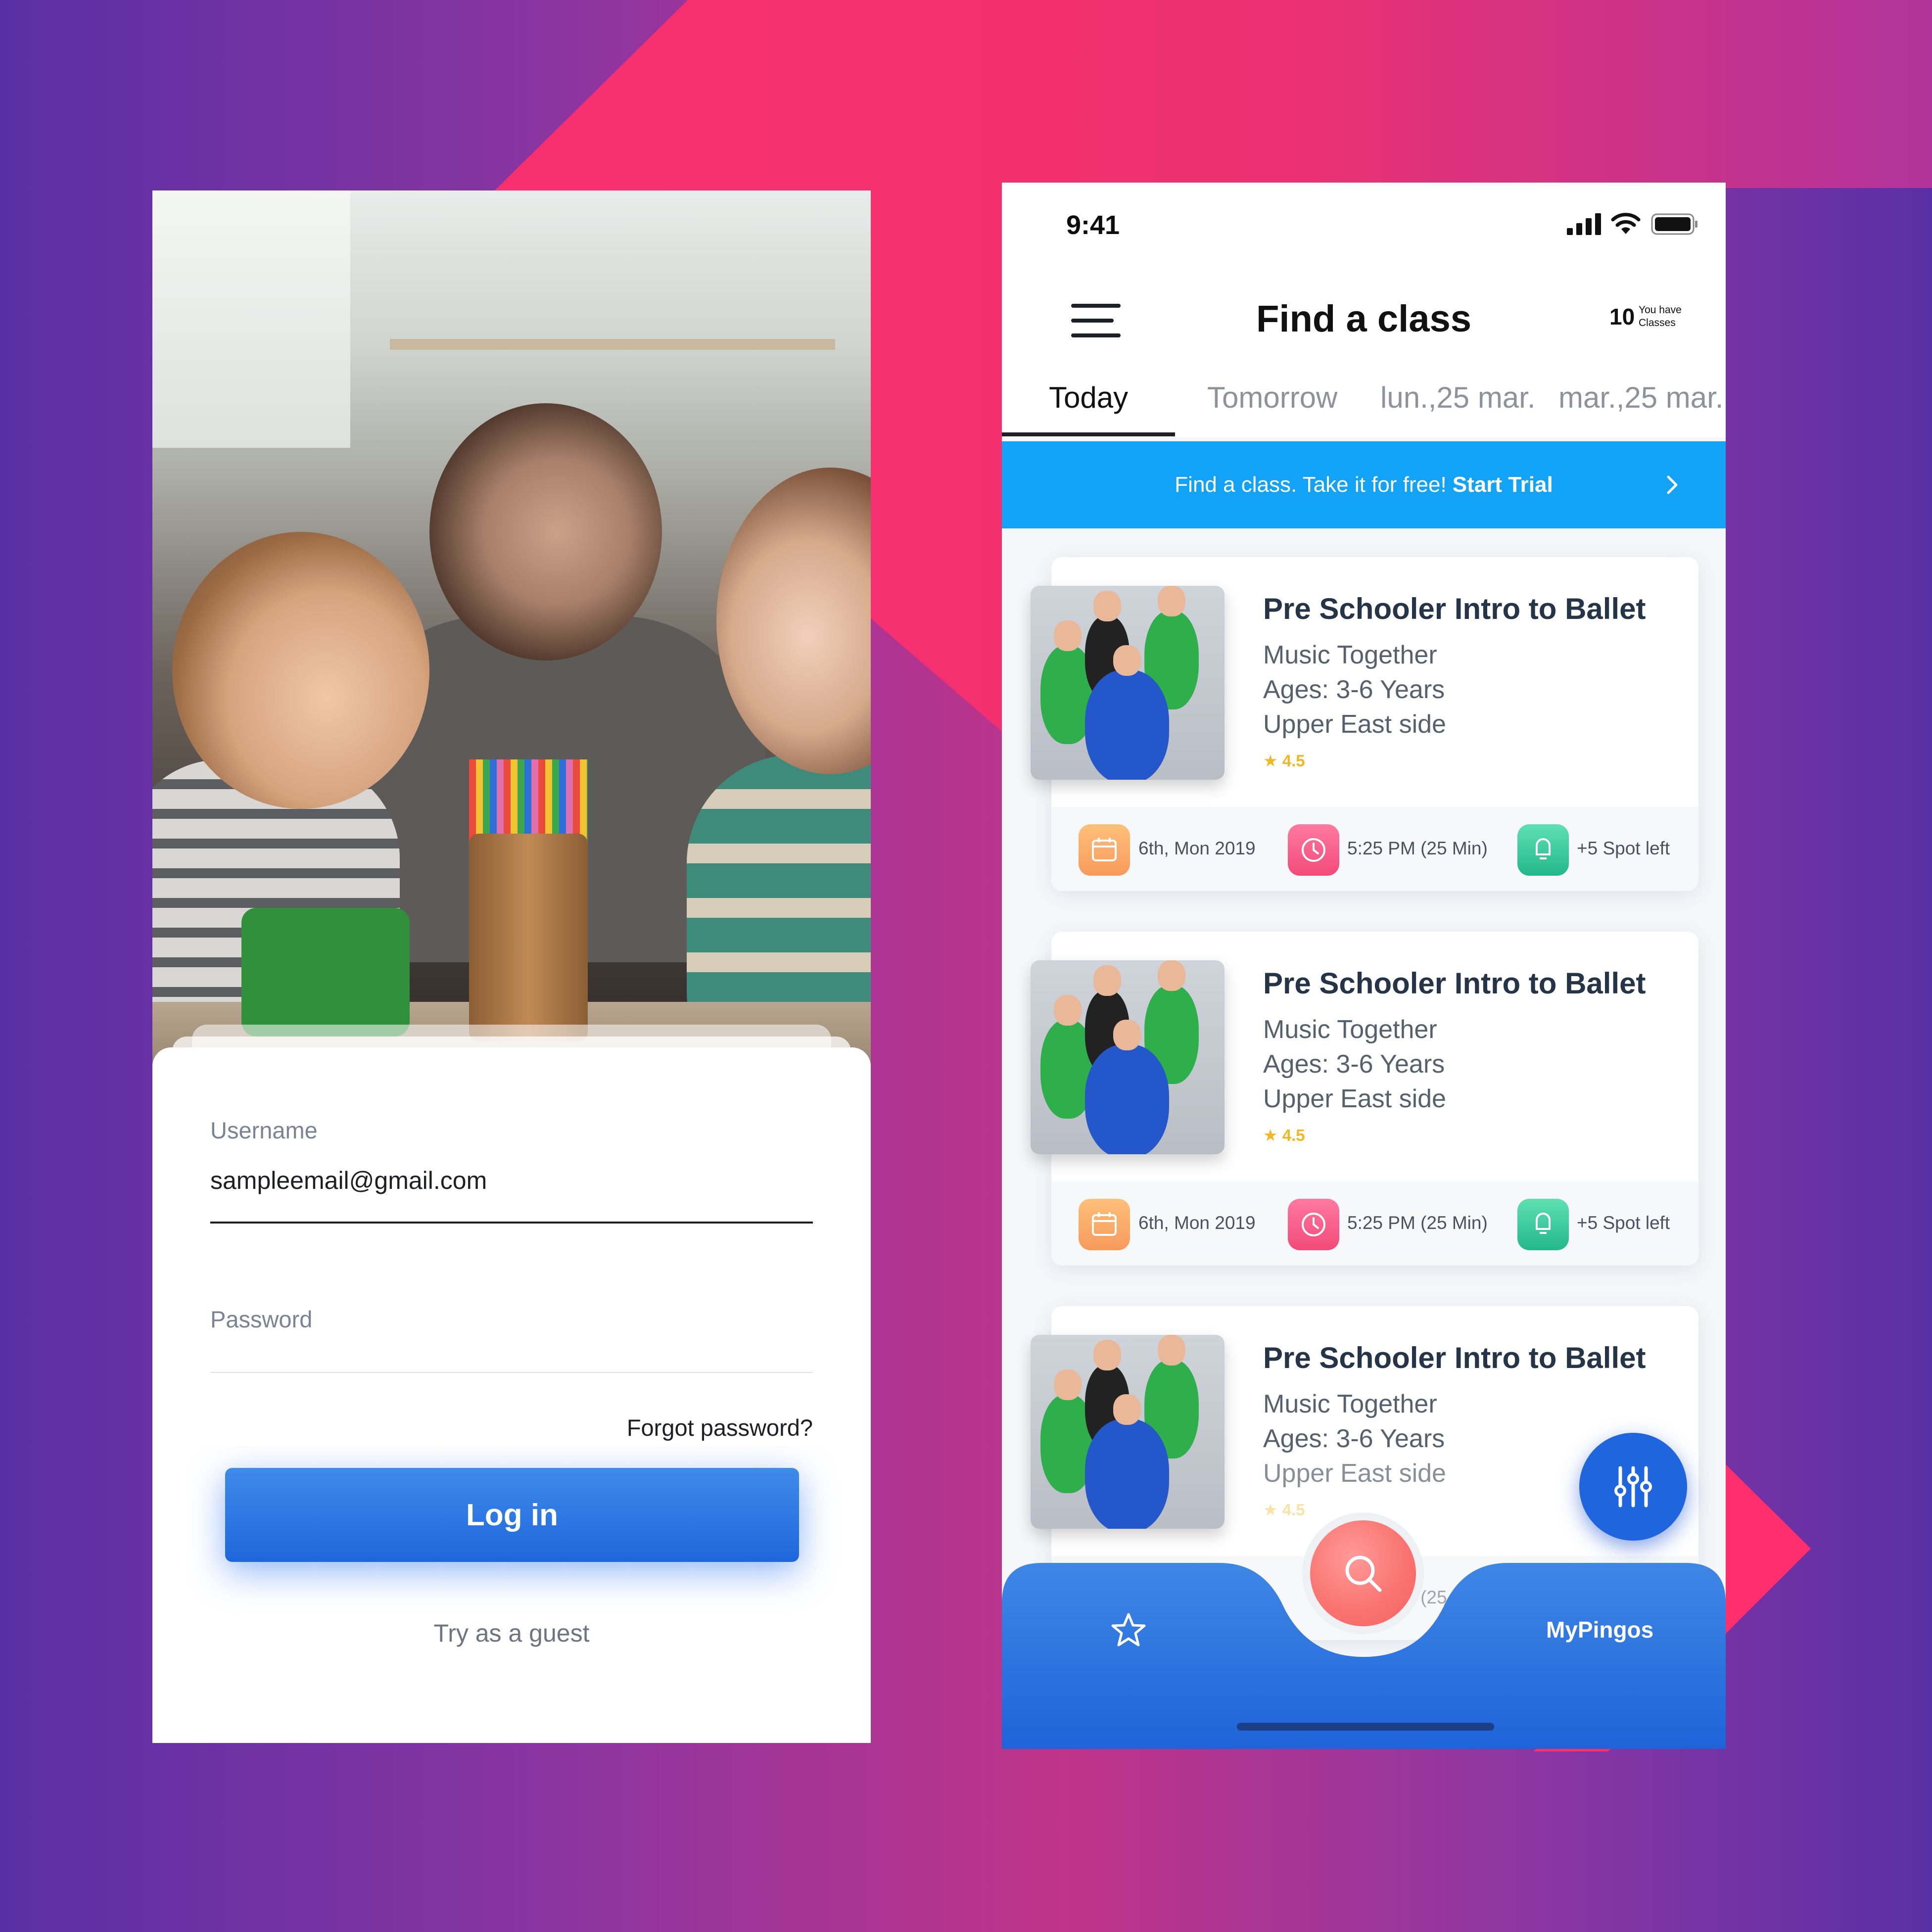 This screenshot has width=1932, height=1932. What do you see at coordinates (511, 1372) in the screenshot?
I see `password-underline` at bounding box center [511, 1372].